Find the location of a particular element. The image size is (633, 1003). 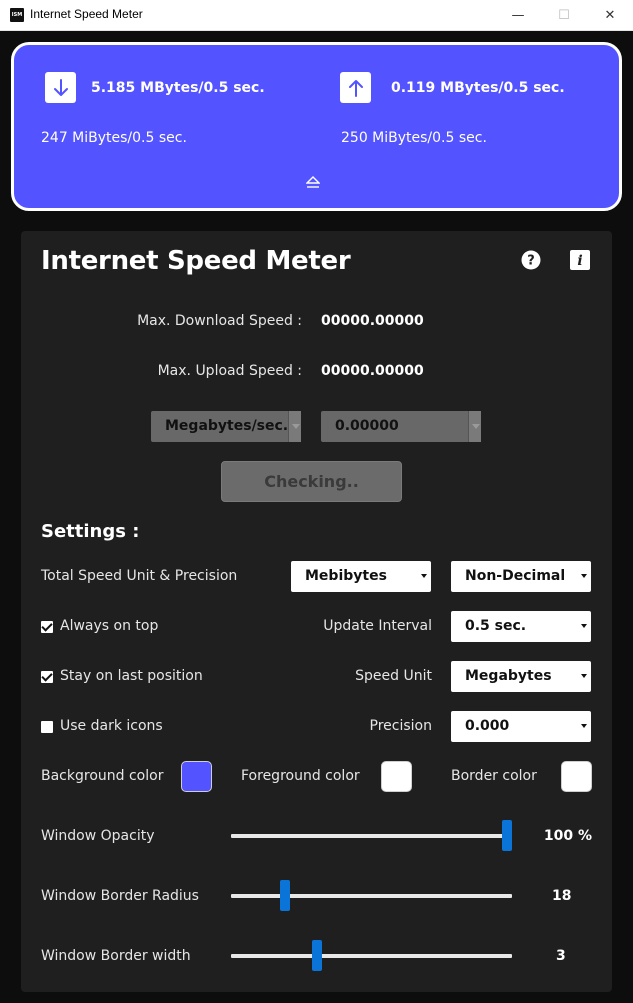

max-download-value: 00000.00000 is located at coordinates (372, 321).